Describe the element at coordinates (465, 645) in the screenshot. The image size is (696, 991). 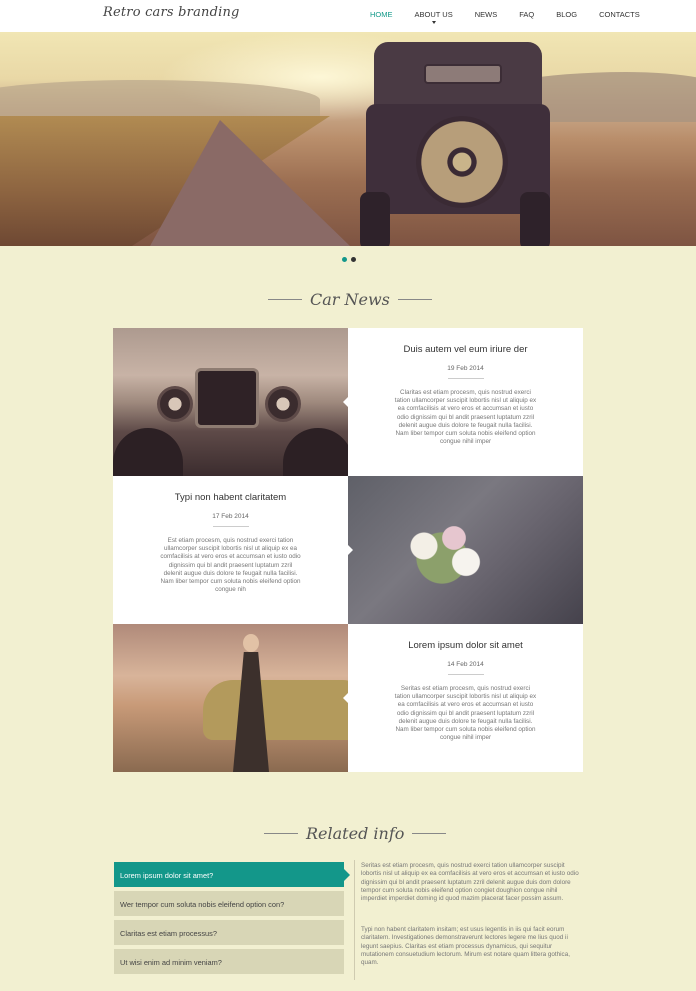
I see `news-card-title: Lorem ipsum dolor sit amet` at that location.